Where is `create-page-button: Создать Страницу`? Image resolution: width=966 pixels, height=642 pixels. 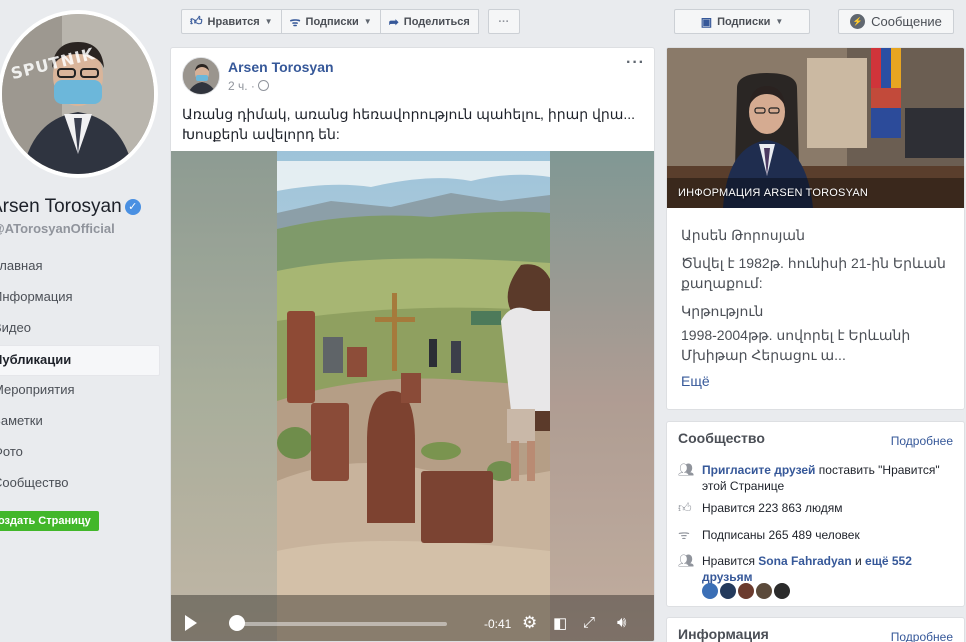
create-page-button: Создать Страницу is located at coordinates (49, 521).